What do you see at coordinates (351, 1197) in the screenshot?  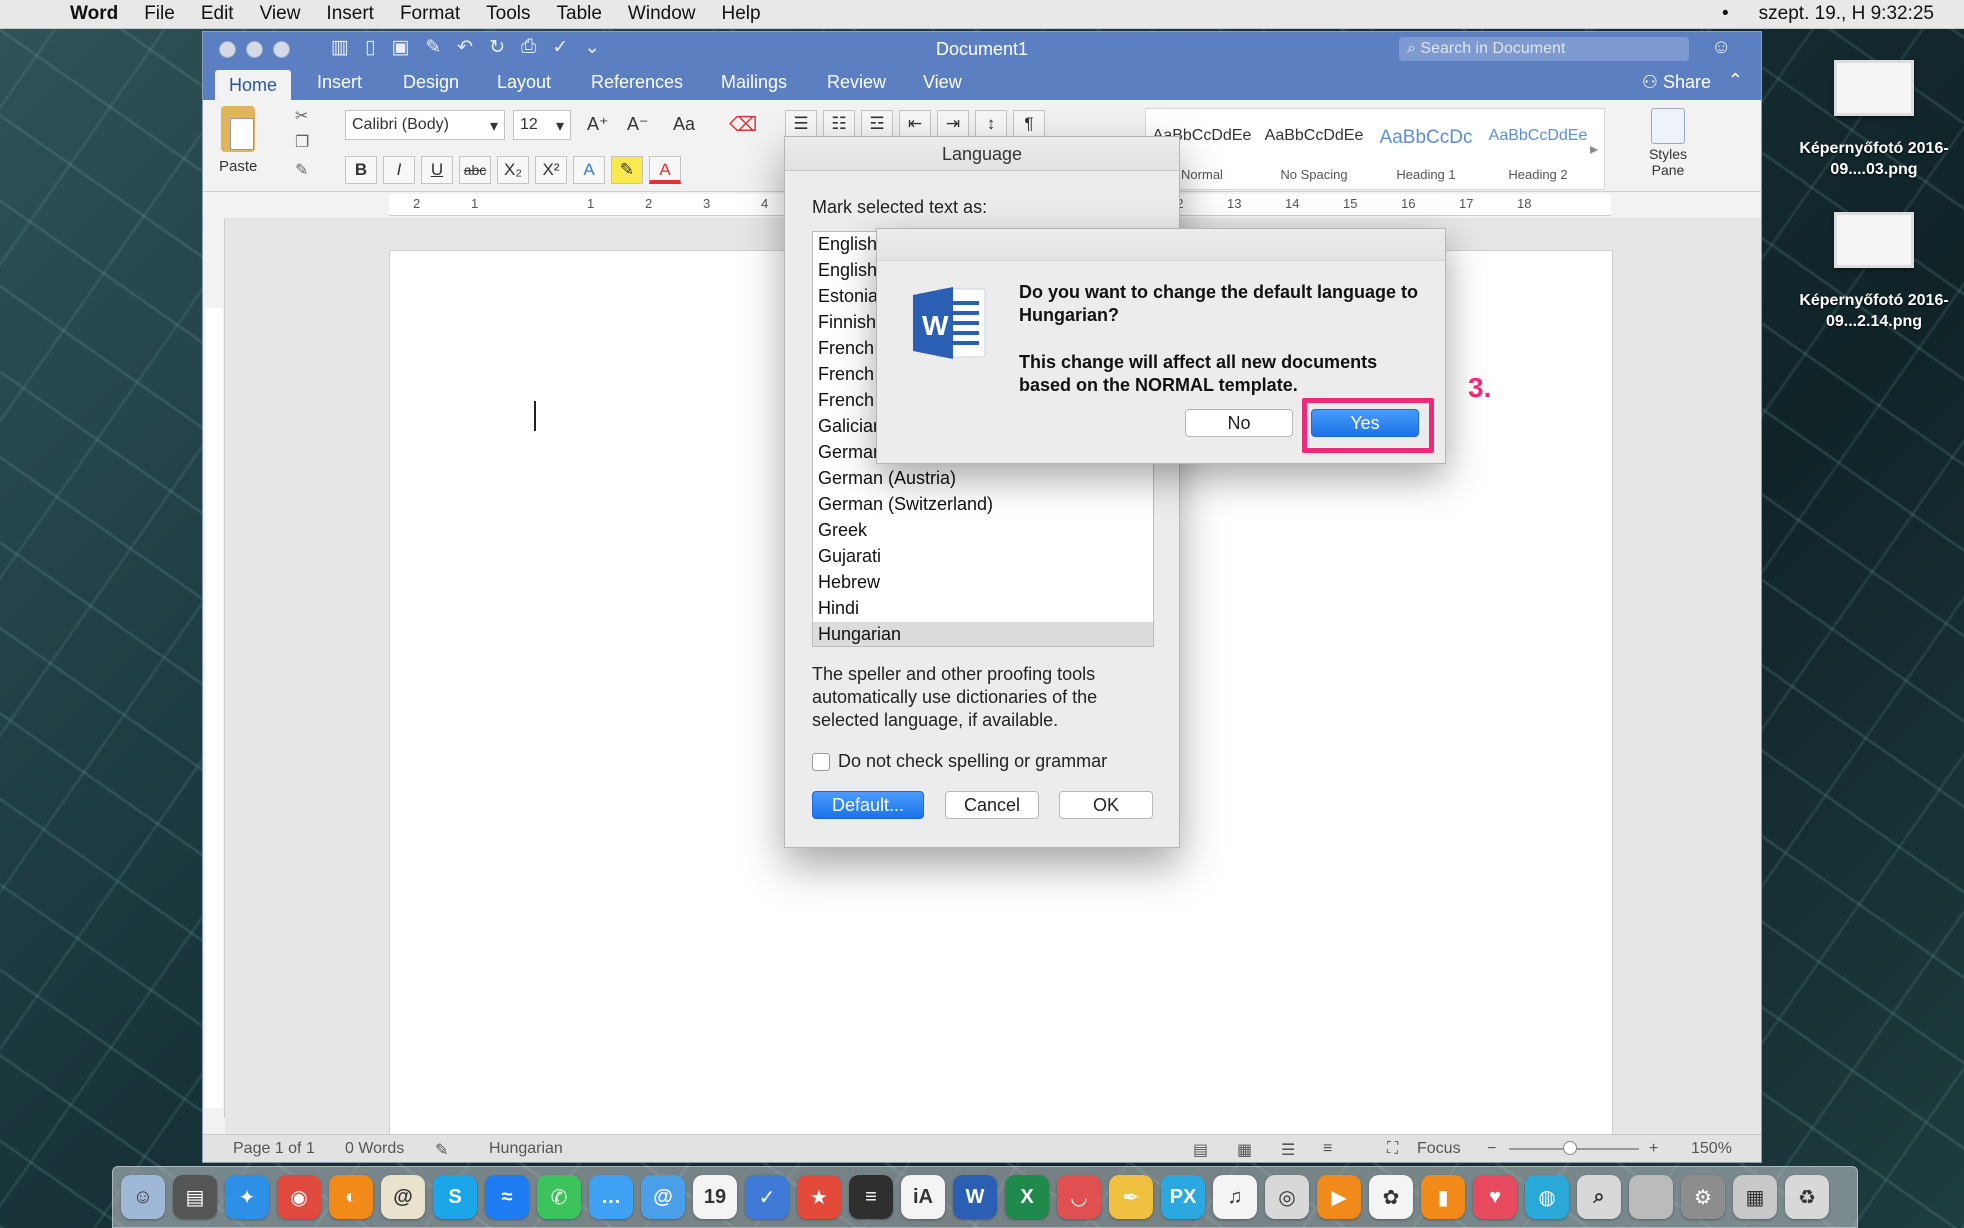 I see `firefox-icon: ◐` at bounding box center [351, 1197].